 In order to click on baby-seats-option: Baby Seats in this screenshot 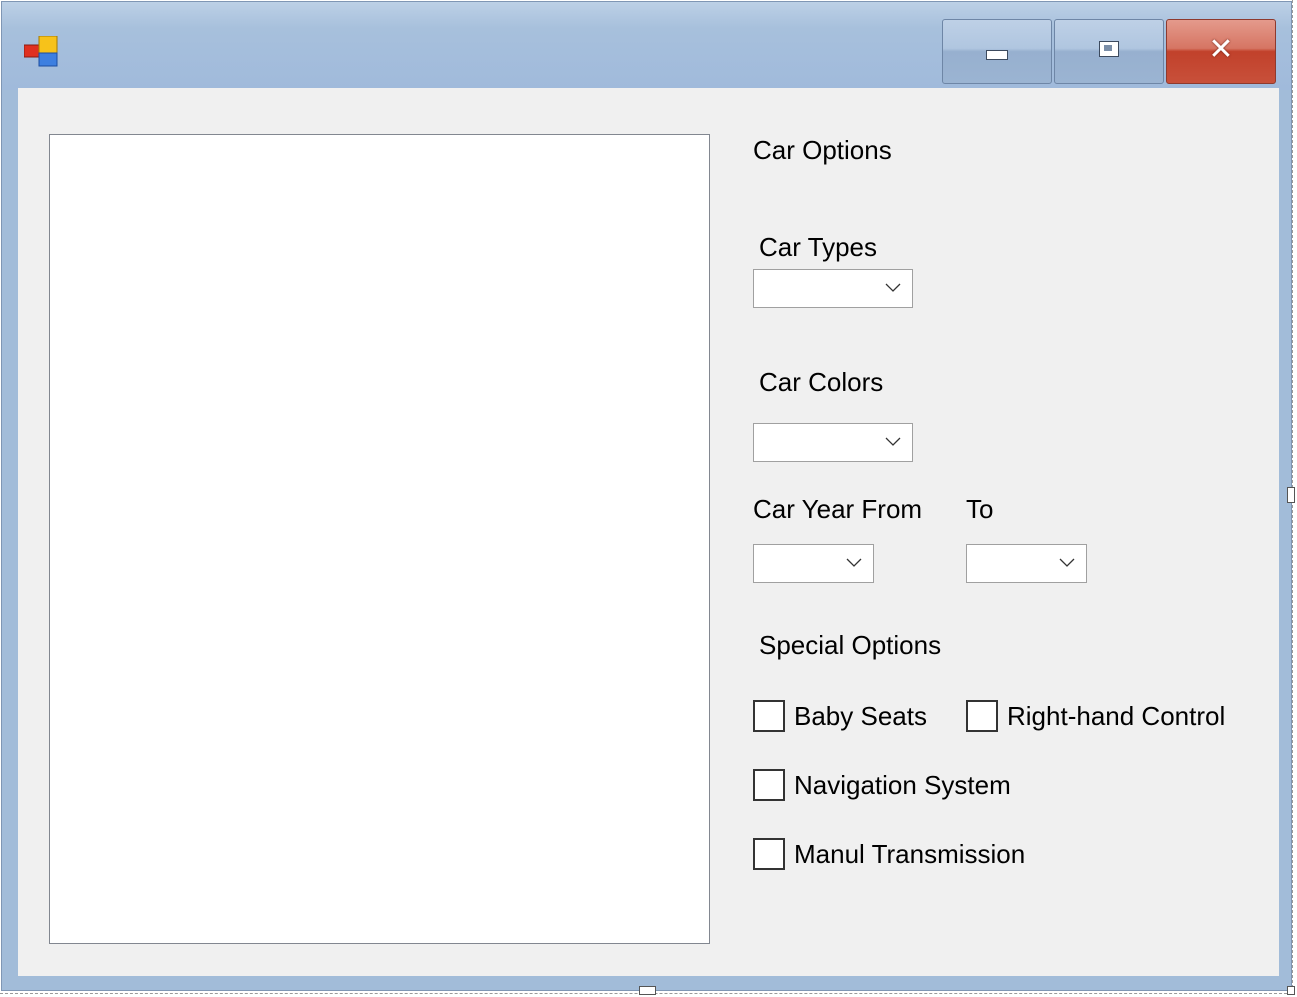, I will do `click(840, 716)`.